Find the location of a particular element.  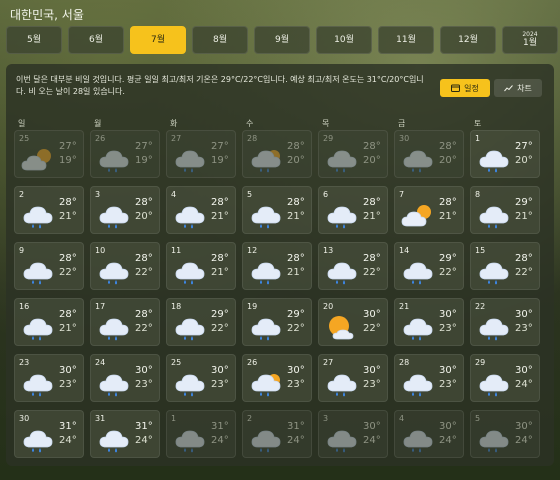

day-cell: 28 28° 20° is located at coordinates (277, 154).